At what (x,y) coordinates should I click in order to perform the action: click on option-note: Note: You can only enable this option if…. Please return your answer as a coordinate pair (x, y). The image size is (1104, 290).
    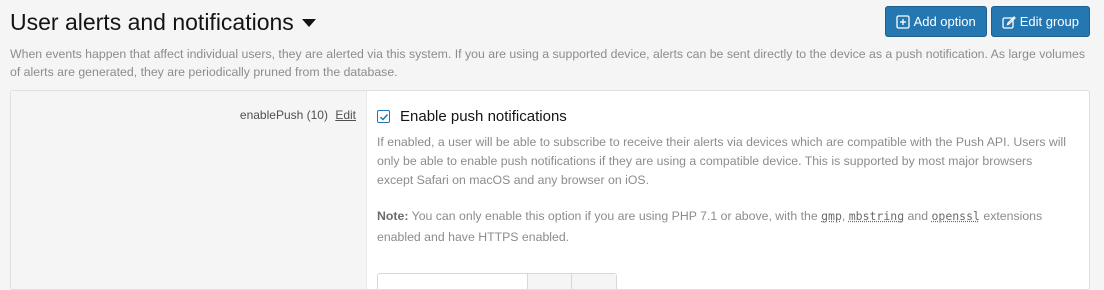
    Looking at the image, I should click on (722, 227).